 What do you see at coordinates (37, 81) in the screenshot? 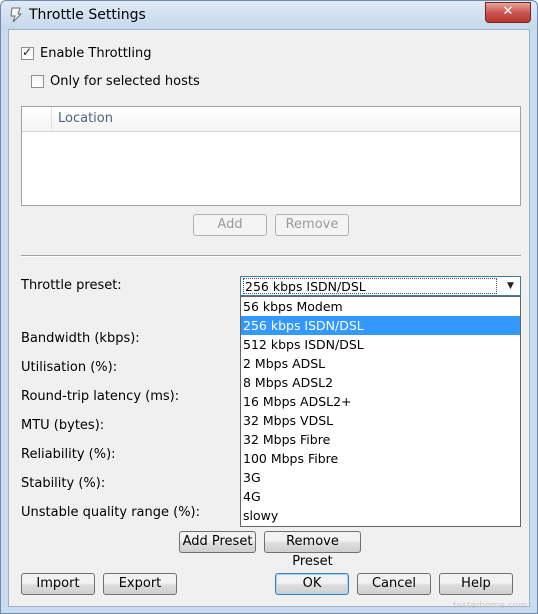
I see `selected-hosts-checkbox` at bounding box center [37, 81].